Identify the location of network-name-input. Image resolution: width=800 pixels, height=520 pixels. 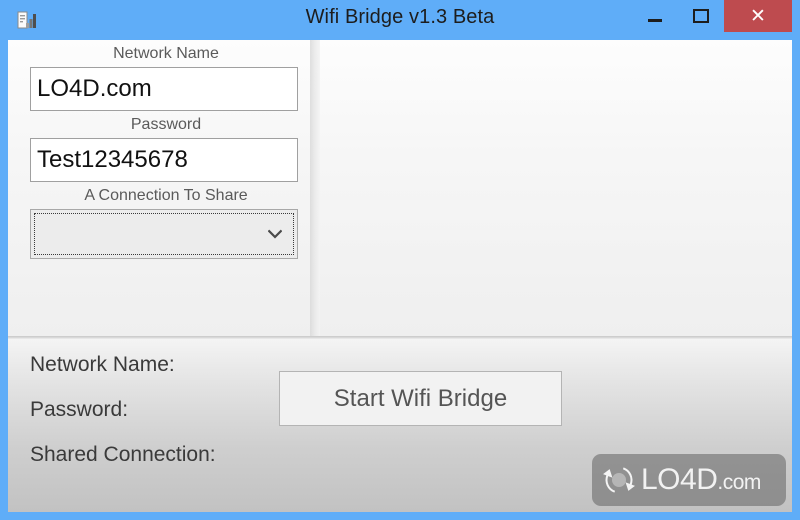
(164, 89).